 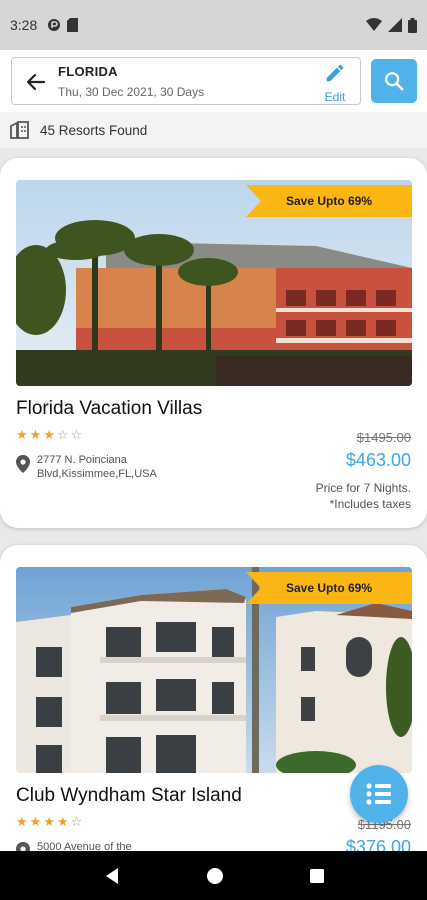 What do you see at coordinates (383, 437) in the screenshot?
I see `original-price: $1495.00` at bounding box center [383, 437].